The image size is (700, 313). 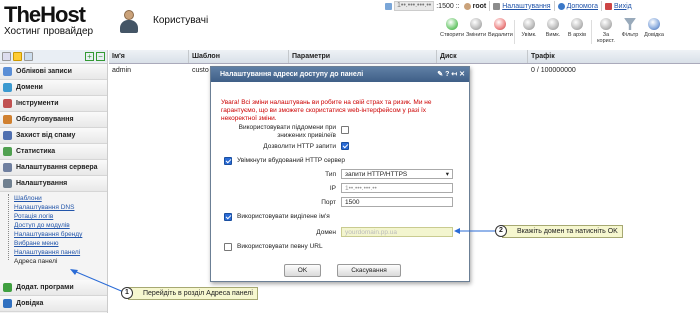 I want to click on help-link: Допомога, so click(x=582, y=6).